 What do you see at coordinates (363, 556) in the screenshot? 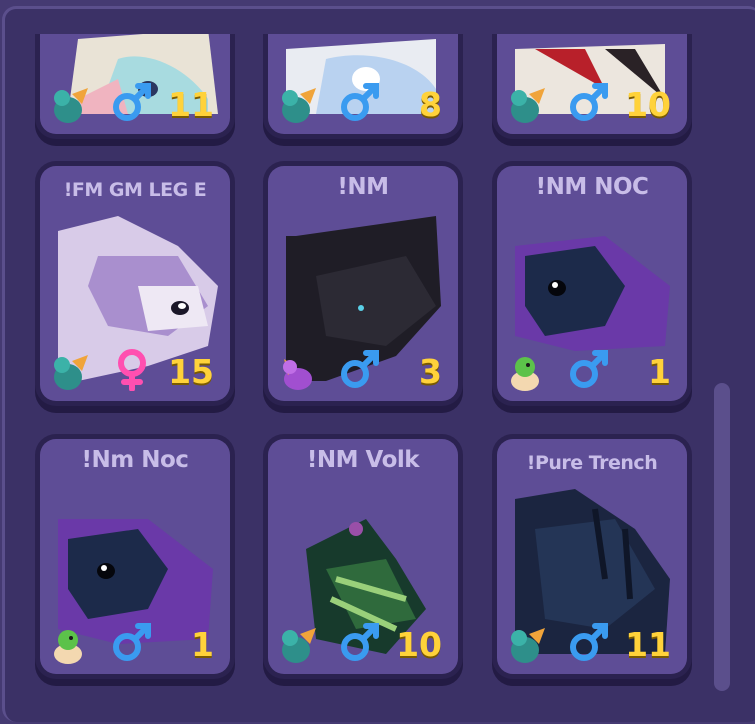
I see `pet-card: !NM Volk 10` at bounding box center [363, 556].